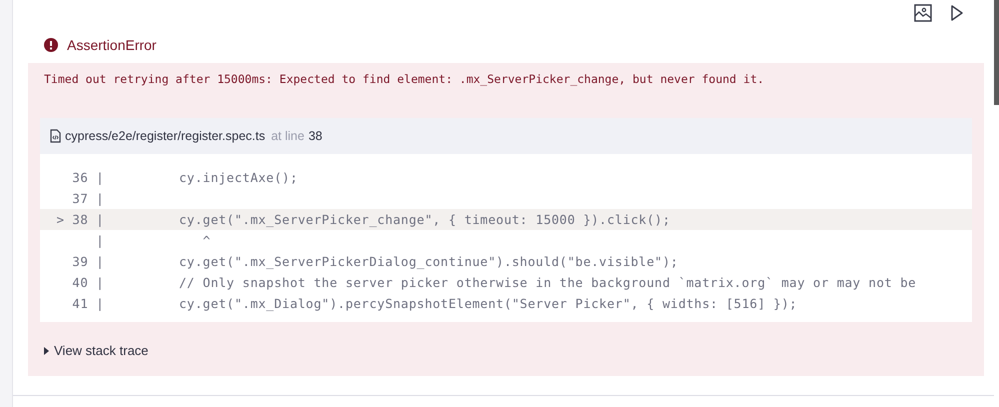 The height and width of the screenshot is (407, 999). What do you see at coordinates (51, 45) in the screenshot?
I see `error-icon` at bounding box center [51, 45].